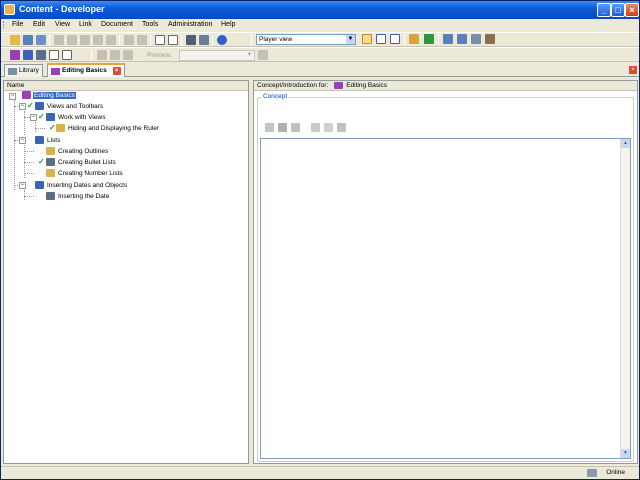 This screenshot has height=480, width=640. I want to click on close-button: ×, so click(632, 10).